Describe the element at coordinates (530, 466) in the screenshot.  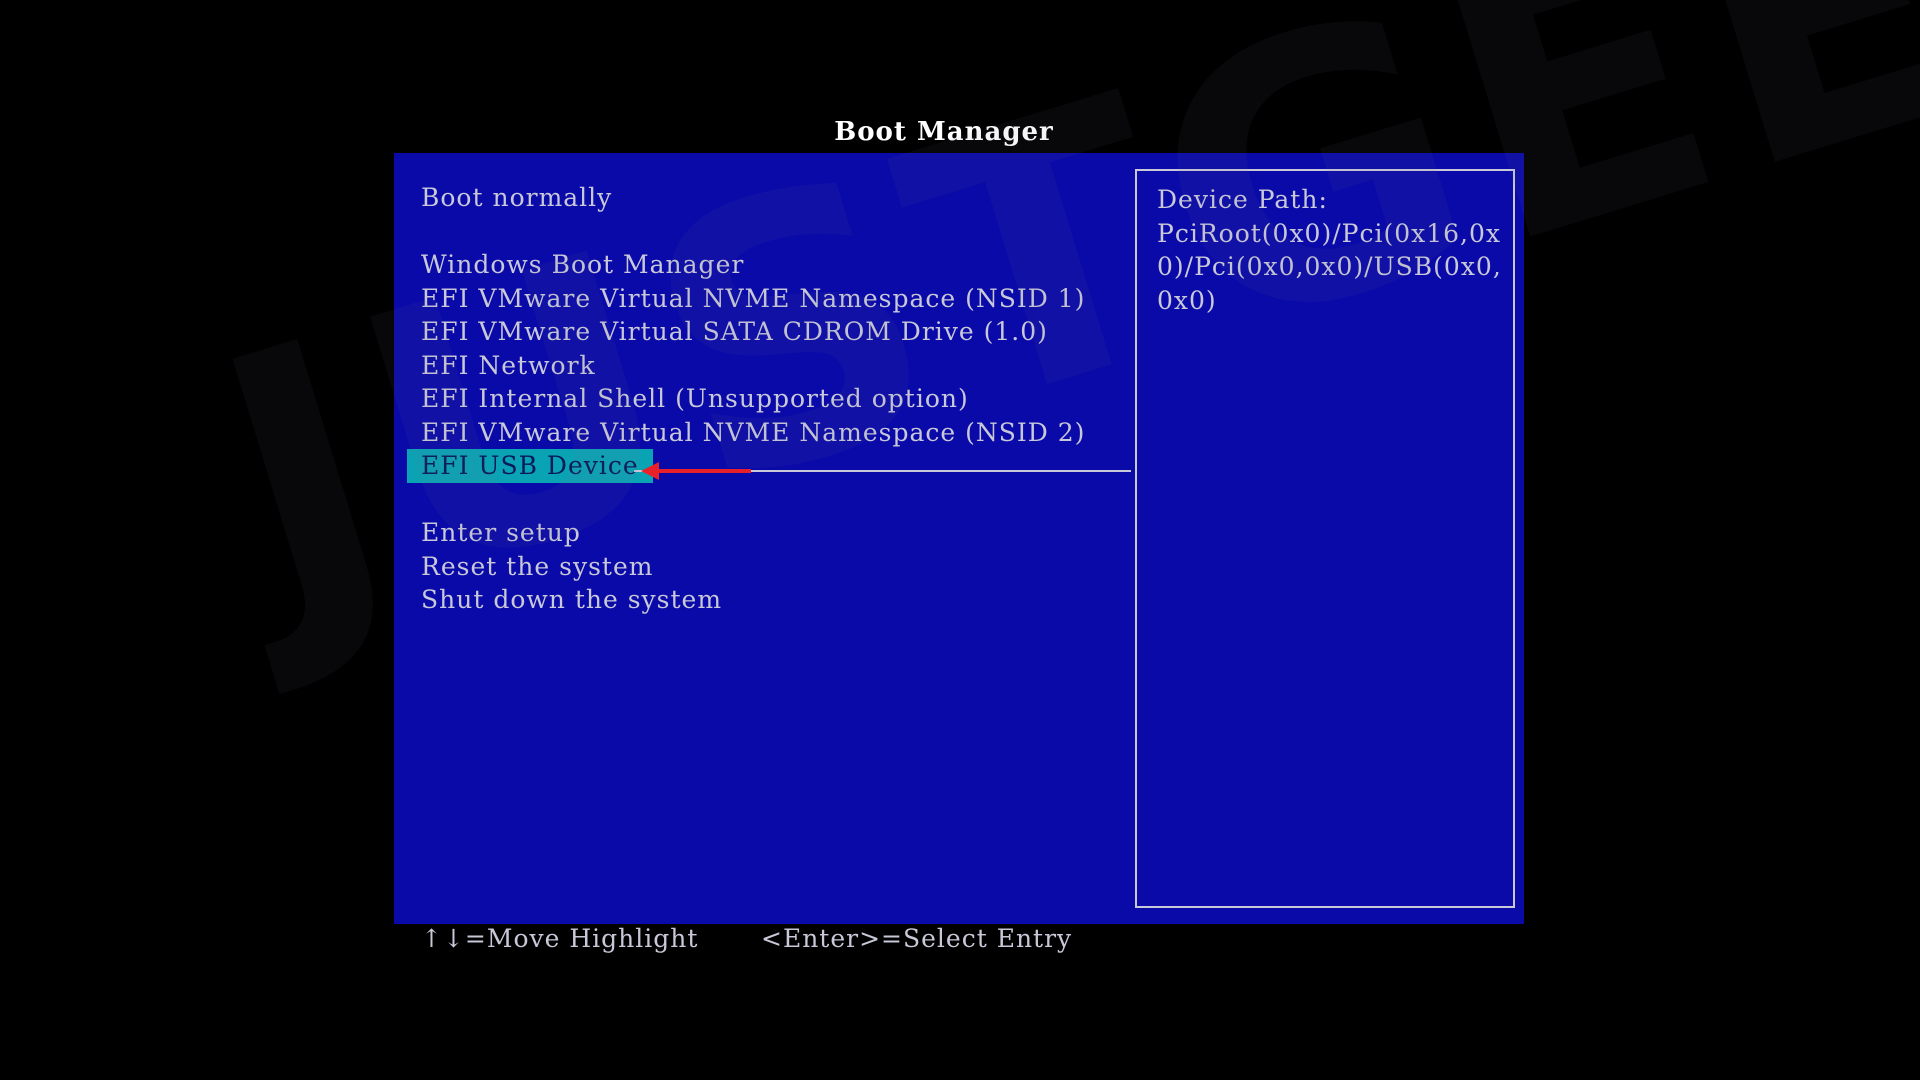
I see `menu-item-usb-device: EFI USB Device` at that location.